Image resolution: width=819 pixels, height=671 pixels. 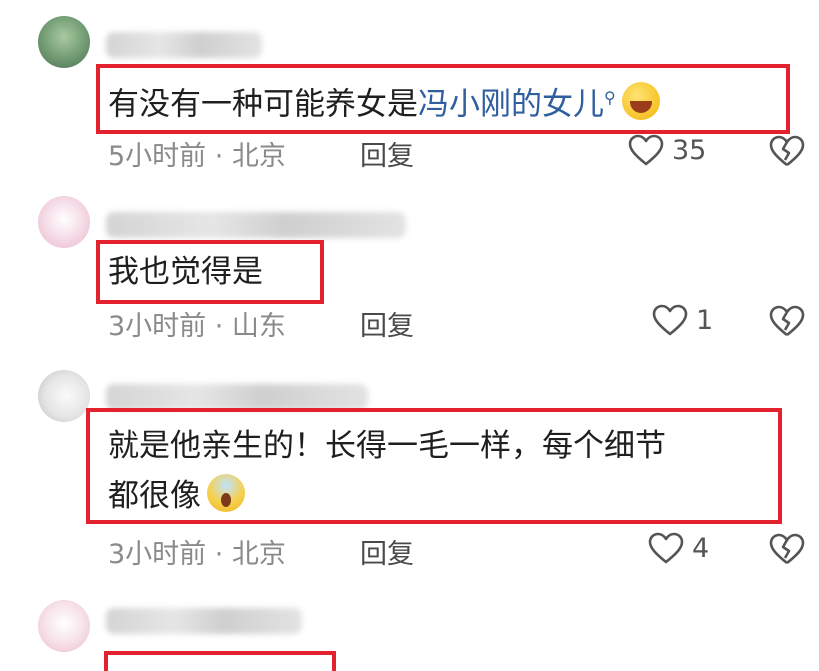 What do you see at coordinates (610, 97) in the screenshot?
I see `search-icon: ⚲` at bounding box center [610, 97].